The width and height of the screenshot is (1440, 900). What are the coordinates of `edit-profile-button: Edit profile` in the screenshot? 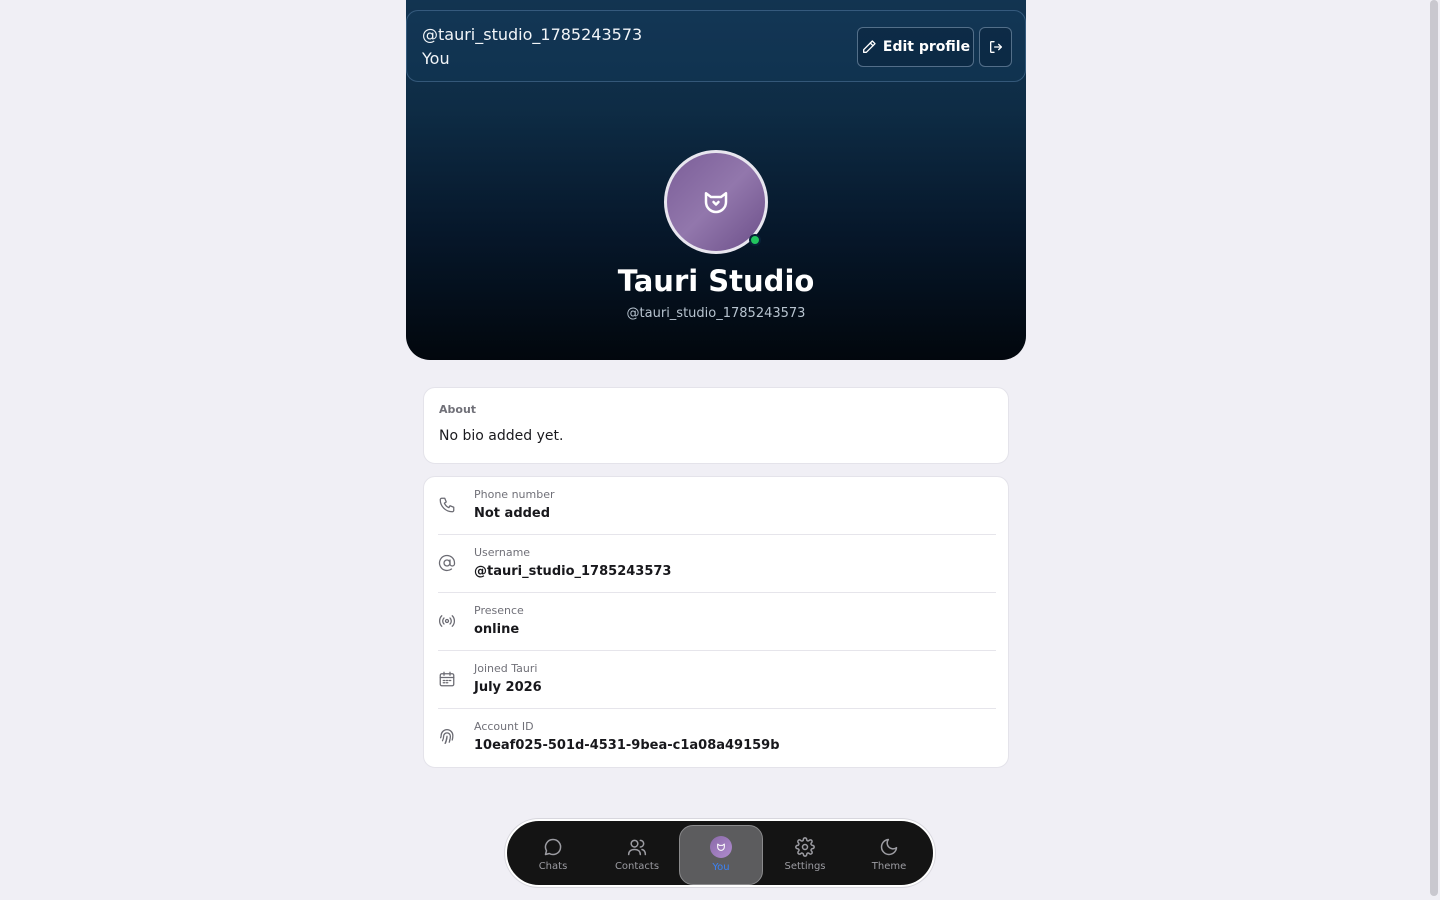 It's located at (915, 47).